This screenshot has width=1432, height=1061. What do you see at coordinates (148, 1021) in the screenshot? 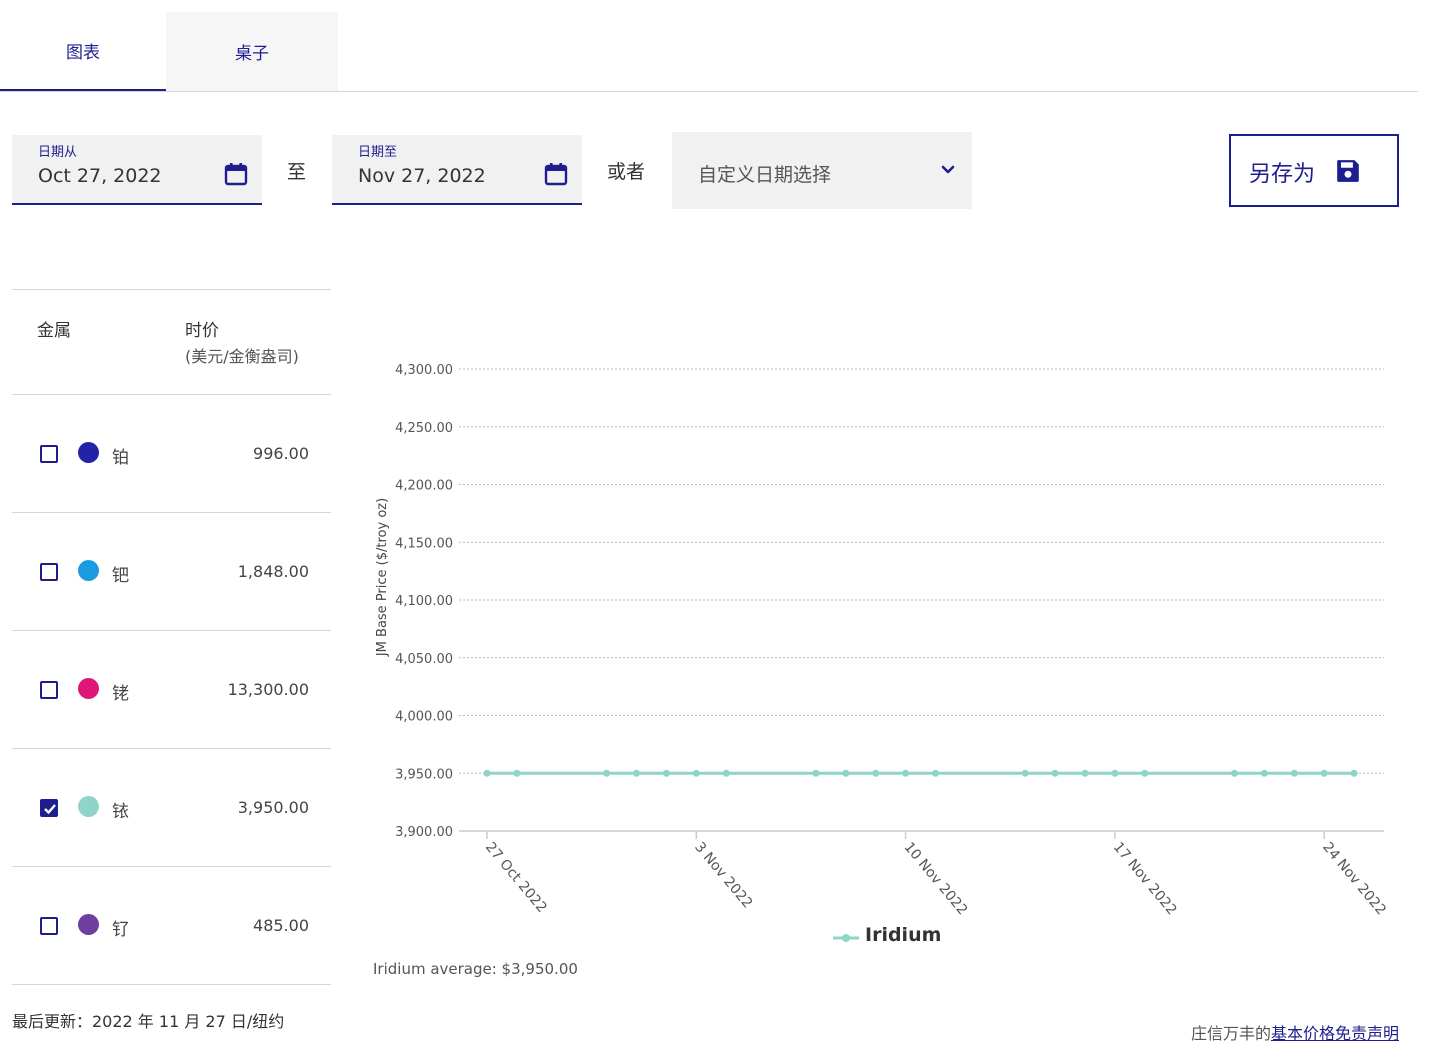
I see `last-updated: 最后更新：2022 年 11 月 27 日/纽约` at bounding box center [148, 1021].